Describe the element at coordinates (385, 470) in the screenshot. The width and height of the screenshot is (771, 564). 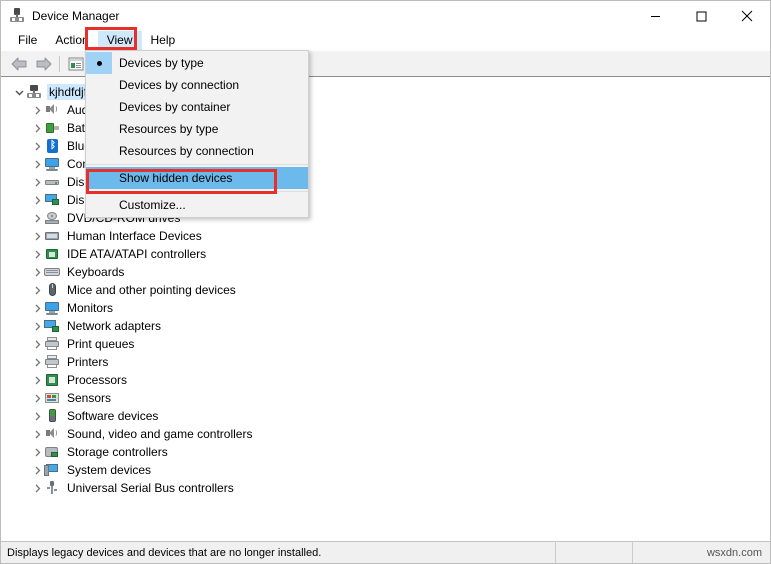
I see `tree-item-system-devices: System devices` at that location.